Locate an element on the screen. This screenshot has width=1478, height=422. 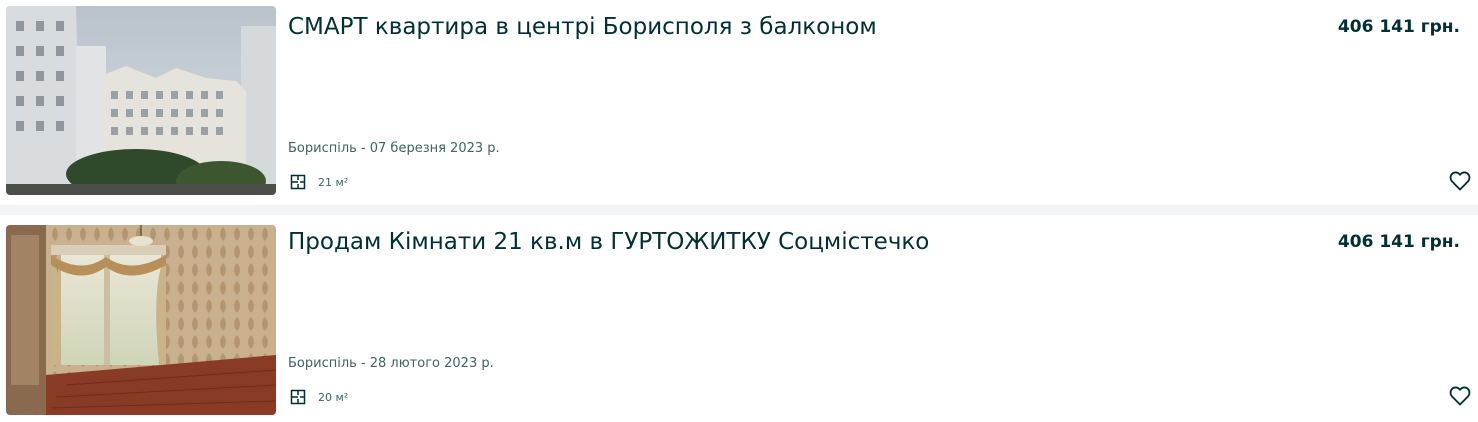
listing-area: 21 м² is located at coordinates (319, 182).